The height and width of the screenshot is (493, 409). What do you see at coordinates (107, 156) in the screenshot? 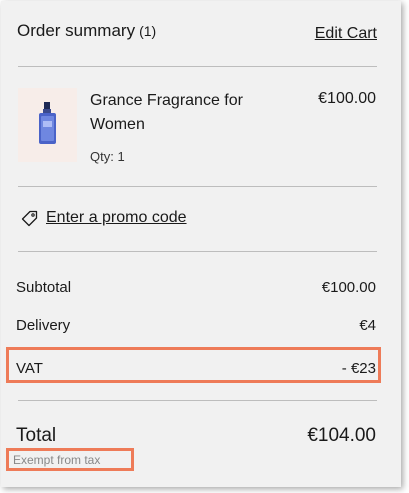
I see `item-quantity: Qty: 1` at bounding box center [107, 156].